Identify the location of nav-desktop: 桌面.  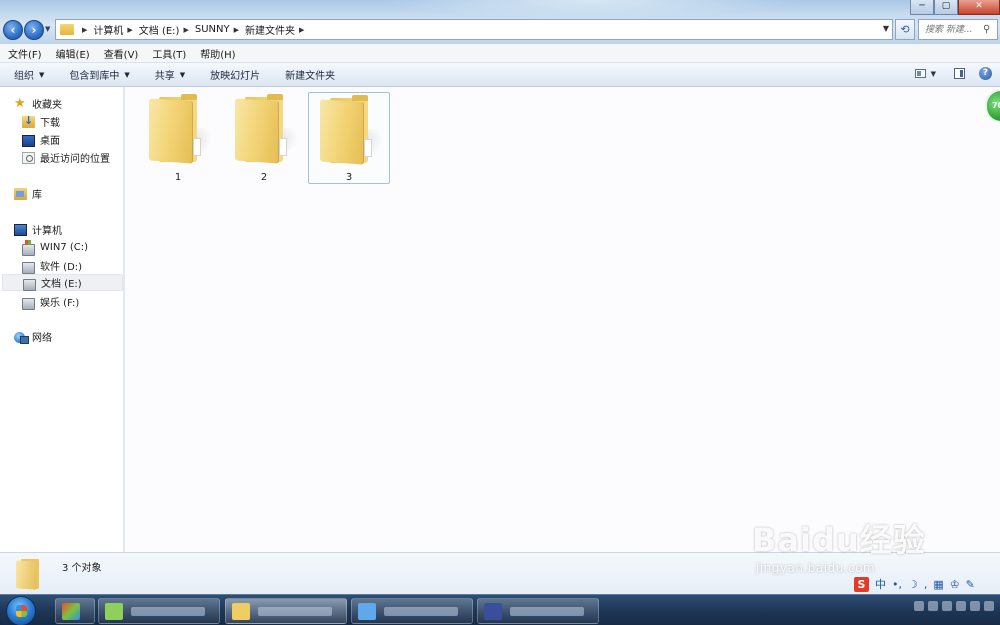
(41, 139).